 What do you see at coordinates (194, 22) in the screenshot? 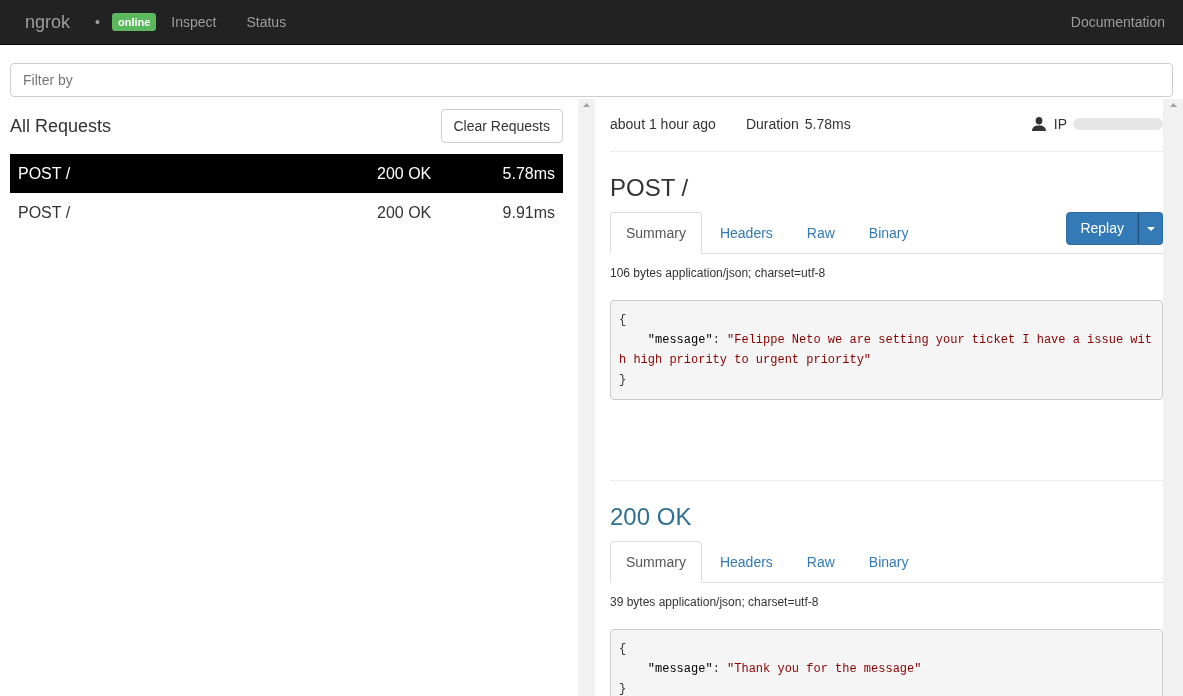
I see `nav-link: Inspect` at bounding box center [194, 22].